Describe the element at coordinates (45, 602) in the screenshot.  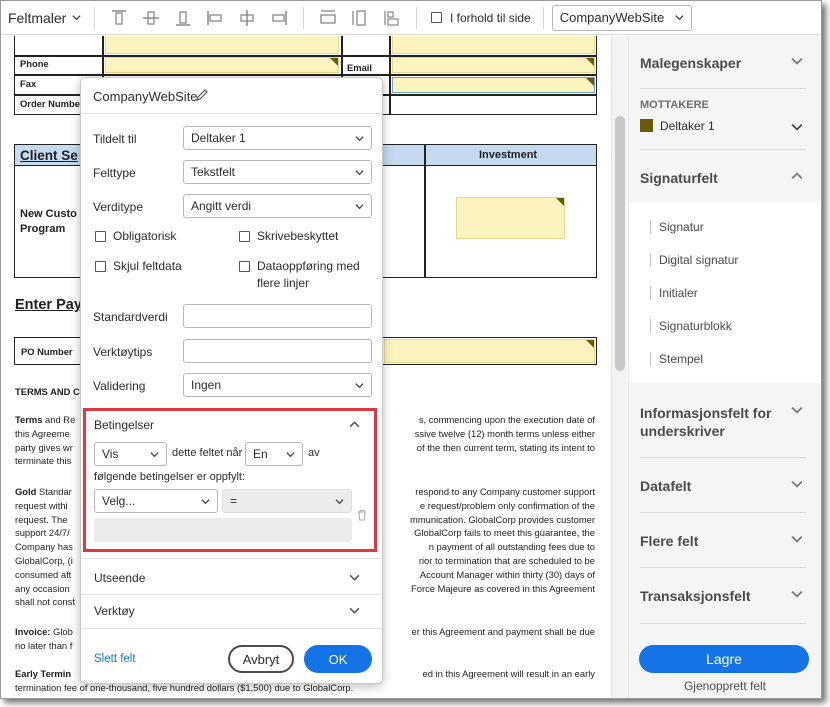
I see `doc-line-left: shall not const` at that location.